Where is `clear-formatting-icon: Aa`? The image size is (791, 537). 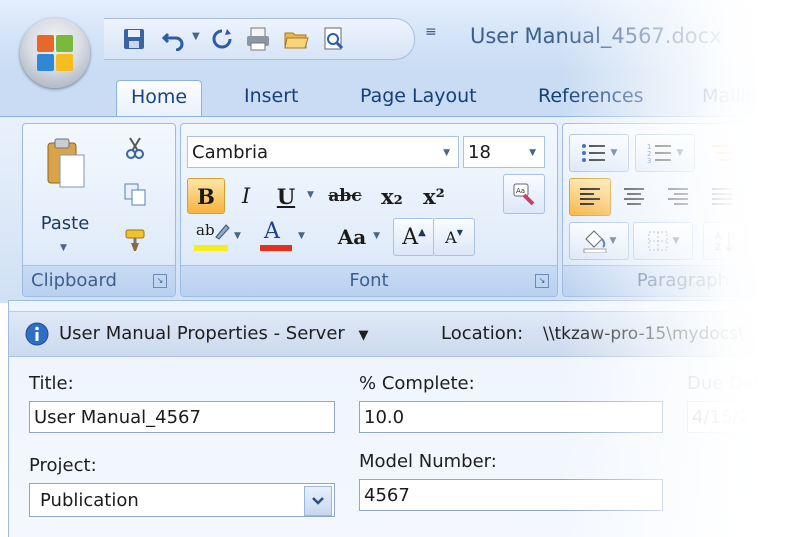 clear-formatting-icon: Aa is located at coordinates (524, 194).